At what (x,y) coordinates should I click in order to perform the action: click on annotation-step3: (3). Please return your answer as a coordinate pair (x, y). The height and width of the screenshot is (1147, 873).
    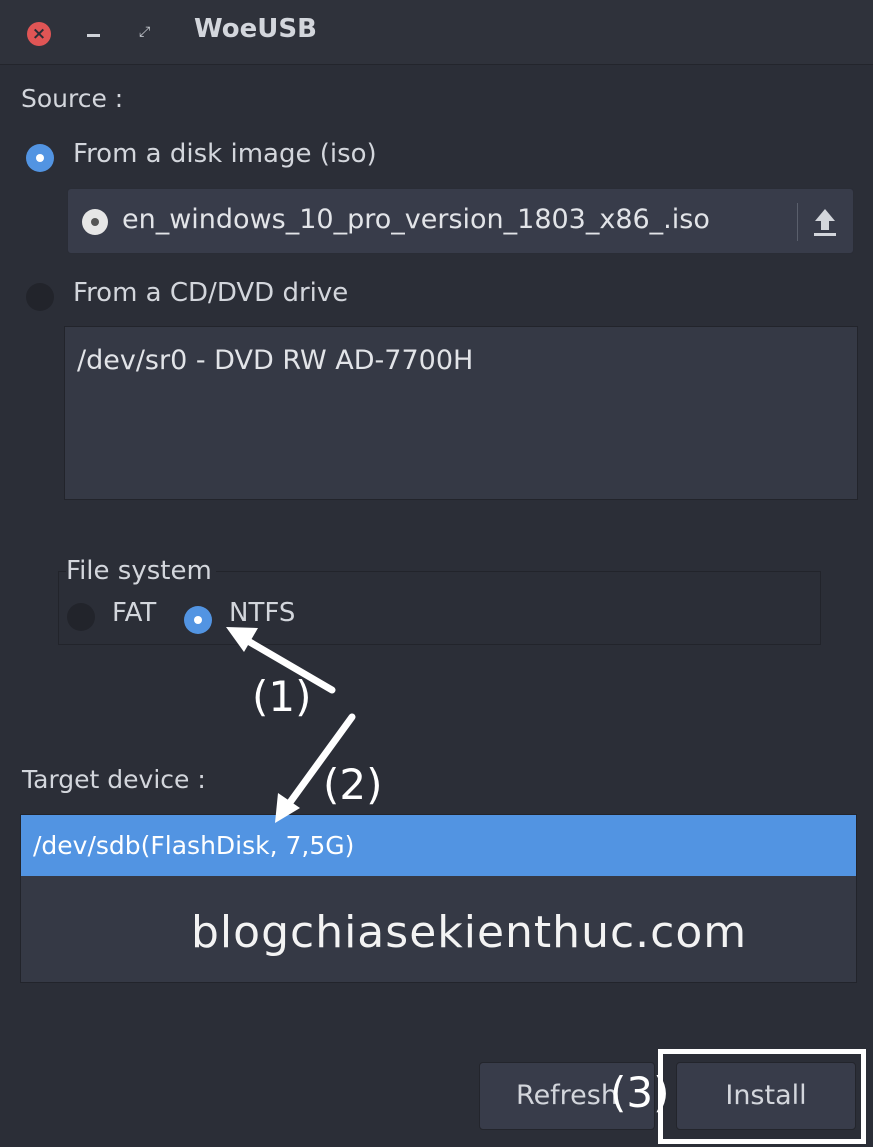
    Looking at the image, I should click on (640, 1092).